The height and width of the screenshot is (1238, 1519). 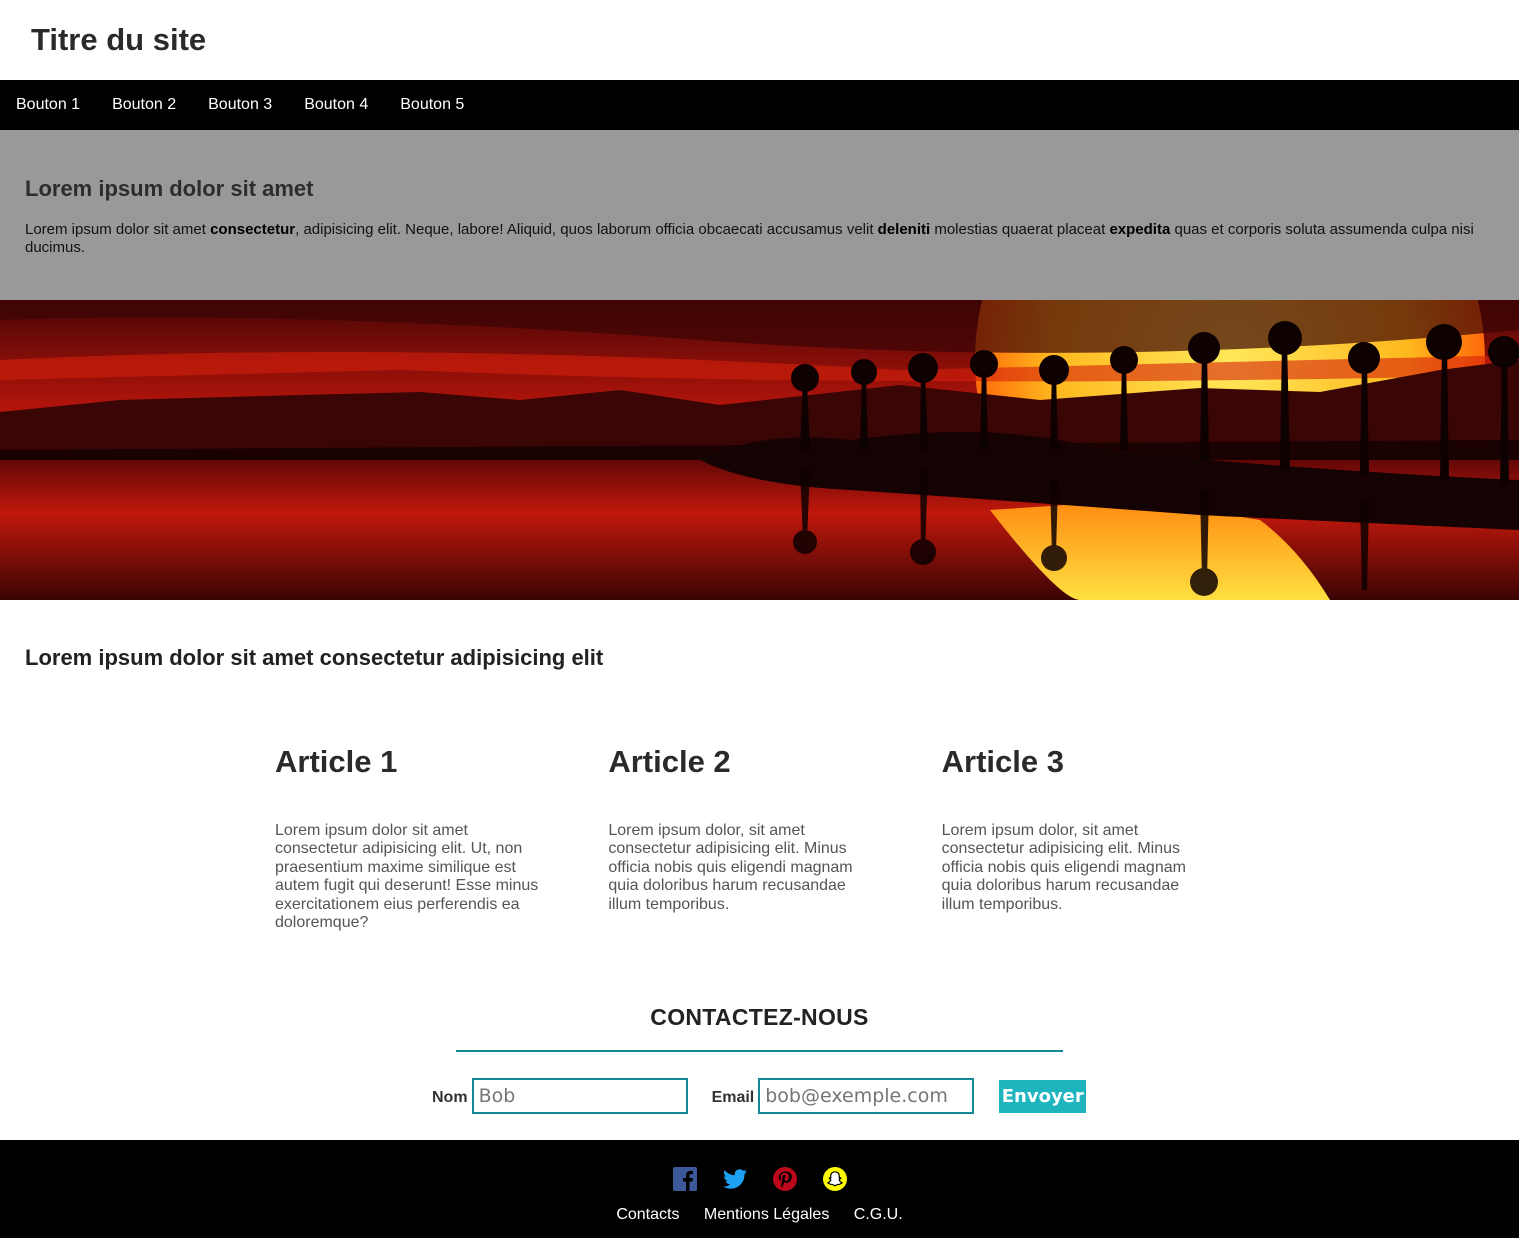 I want to click on footer-link-cgu: C.G.U., so click(x=878, y=1214).